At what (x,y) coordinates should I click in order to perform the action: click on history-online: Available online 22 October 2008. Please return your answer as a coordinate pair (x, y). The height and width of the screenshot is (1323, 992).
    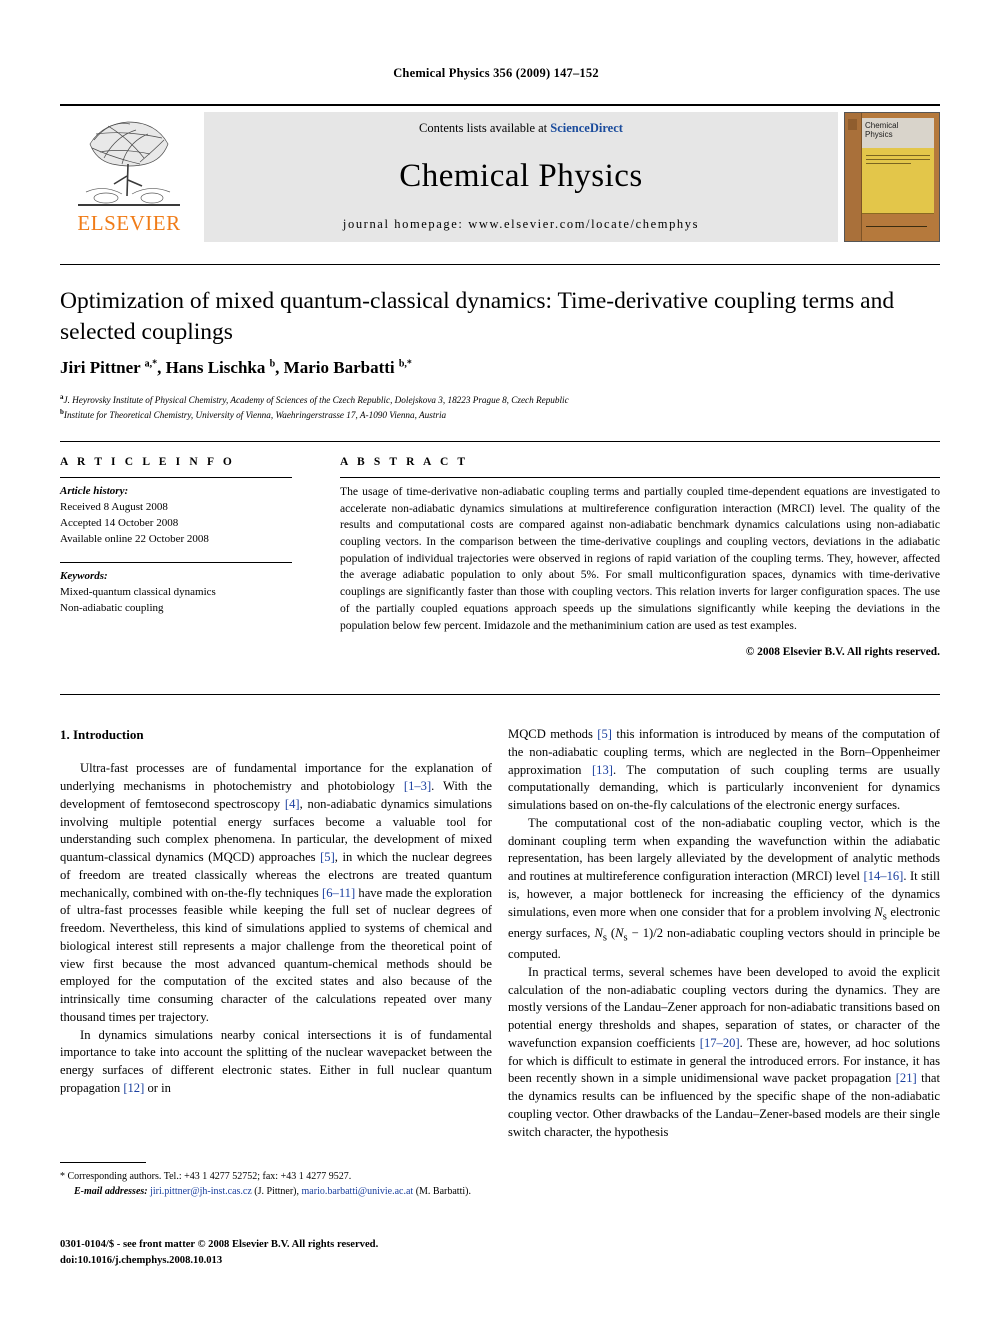
    Looking at the image, I should click on (134, 538).